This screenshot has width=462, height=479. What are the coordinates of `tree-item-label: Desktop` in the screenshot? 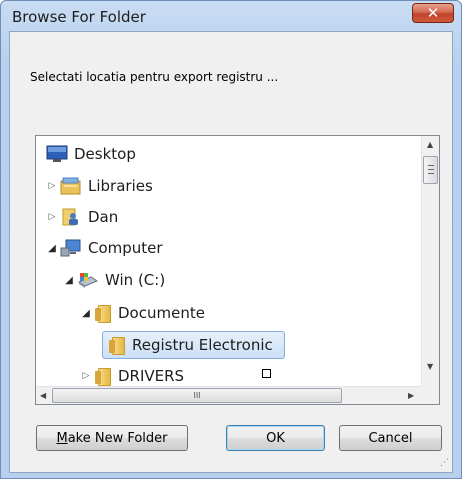 It's located at (105, 154).